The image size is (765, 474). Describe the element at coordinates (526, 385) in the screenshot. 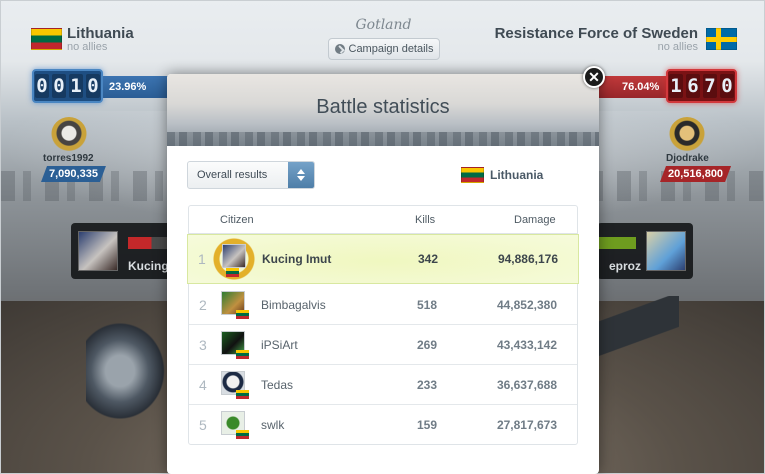

I see `damage-value: 36,637,688` at that location.